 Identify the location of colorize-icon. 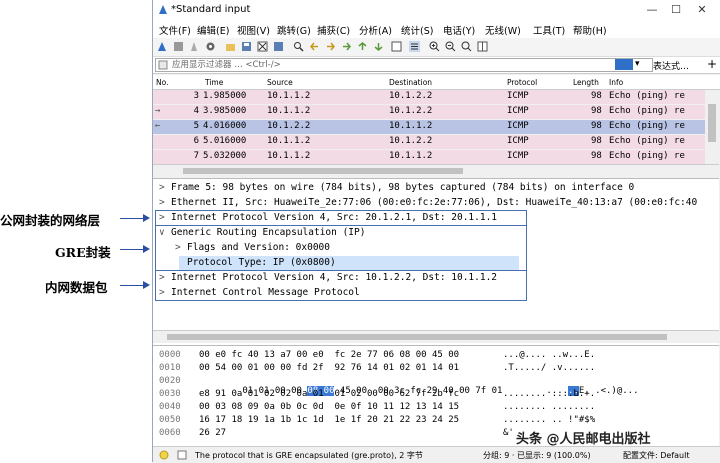
(414, 46).